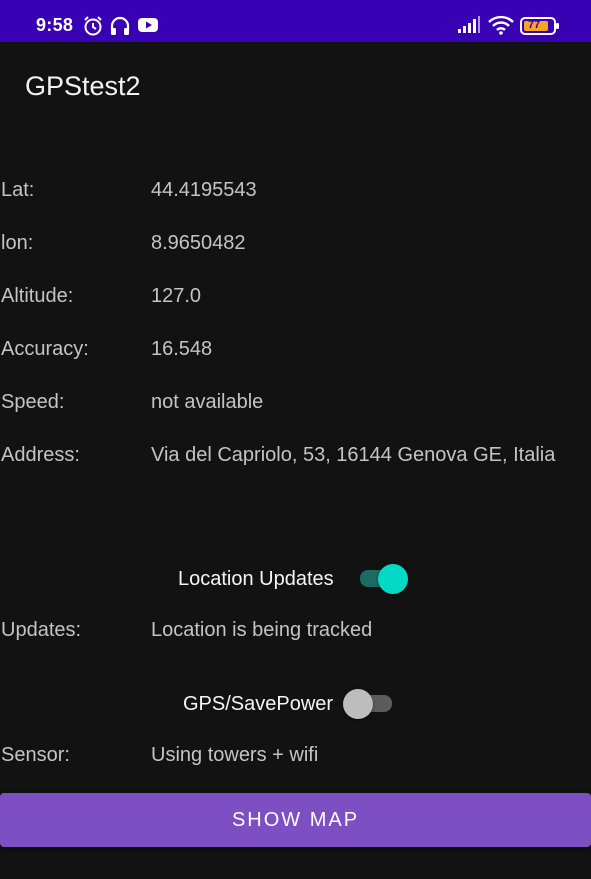 This screenshot has height=879, width=591. What do you see at coordinates (55, 25) in the screenshot?
I see `status-time: 9:58` at bounding box center [55, 25].